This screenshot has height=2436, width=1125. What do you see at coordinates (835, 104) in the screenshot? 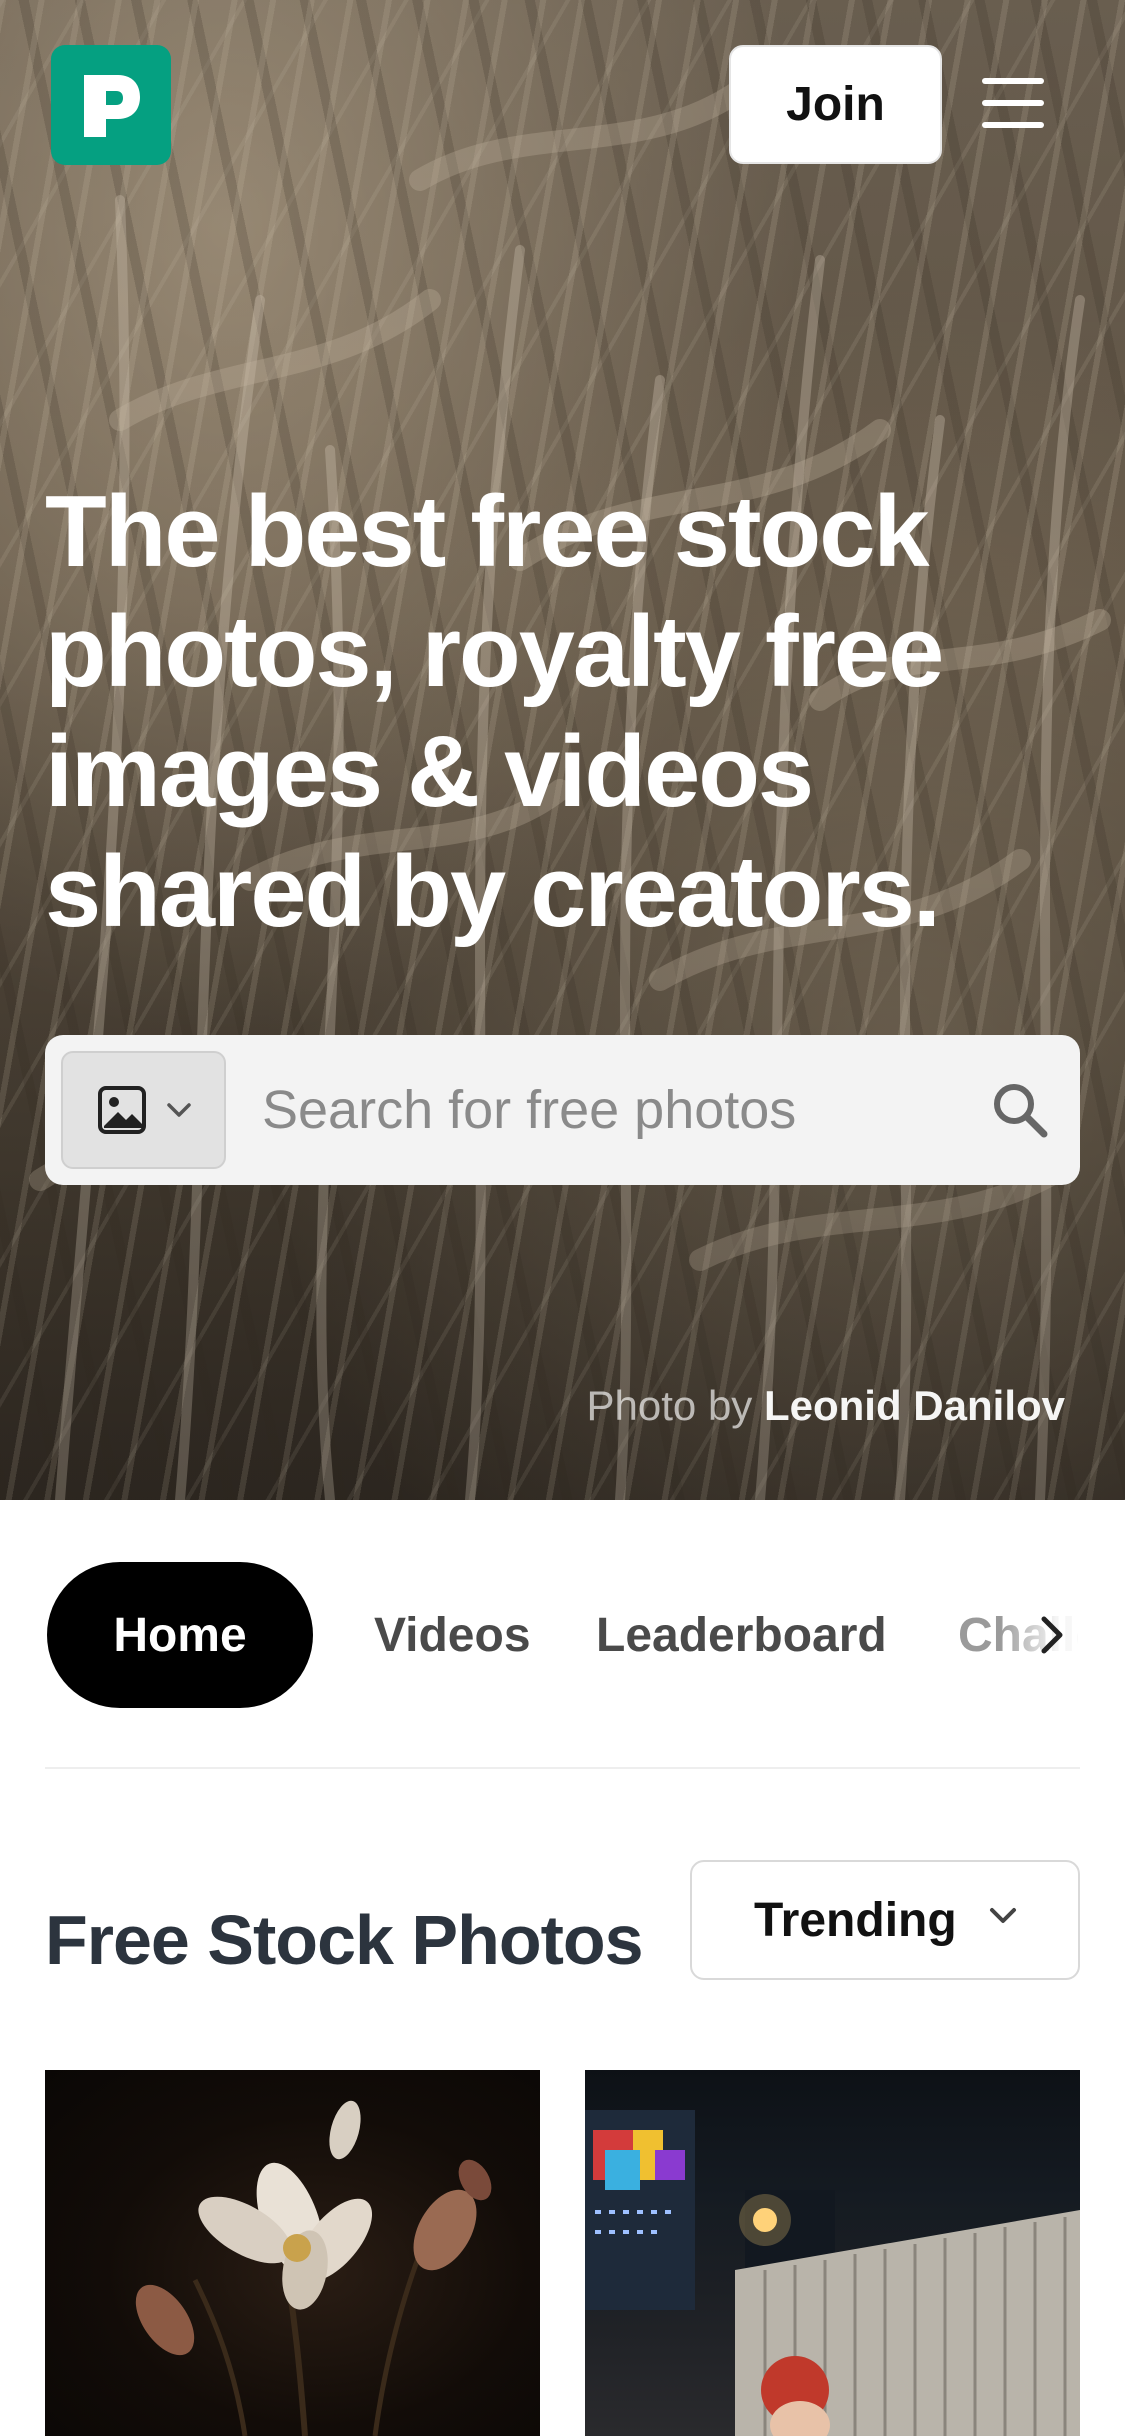
I see `join-button: Join` at bounding box center [835, 104].